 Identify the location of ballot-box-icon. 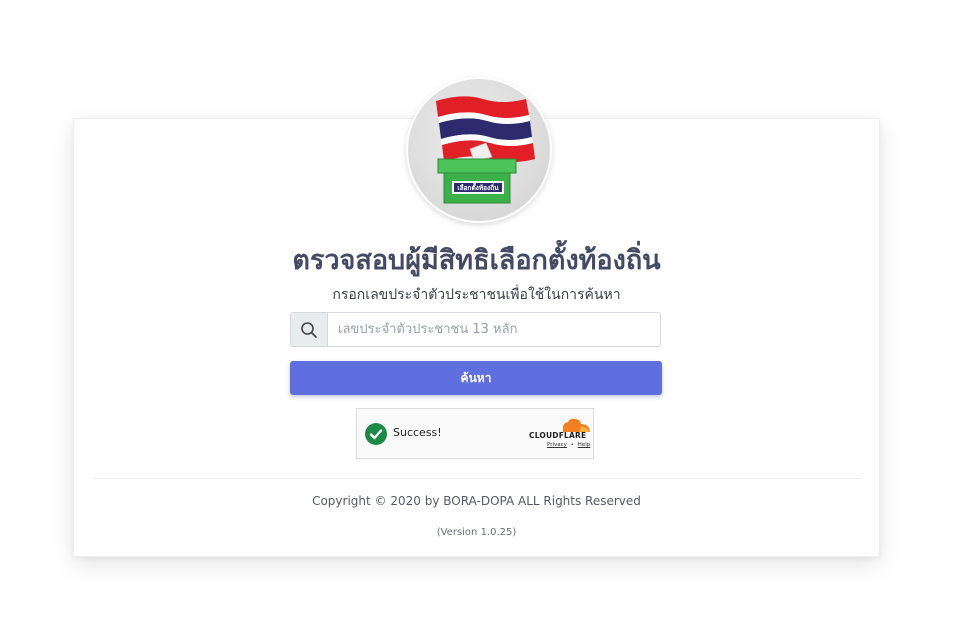
(477, 181).